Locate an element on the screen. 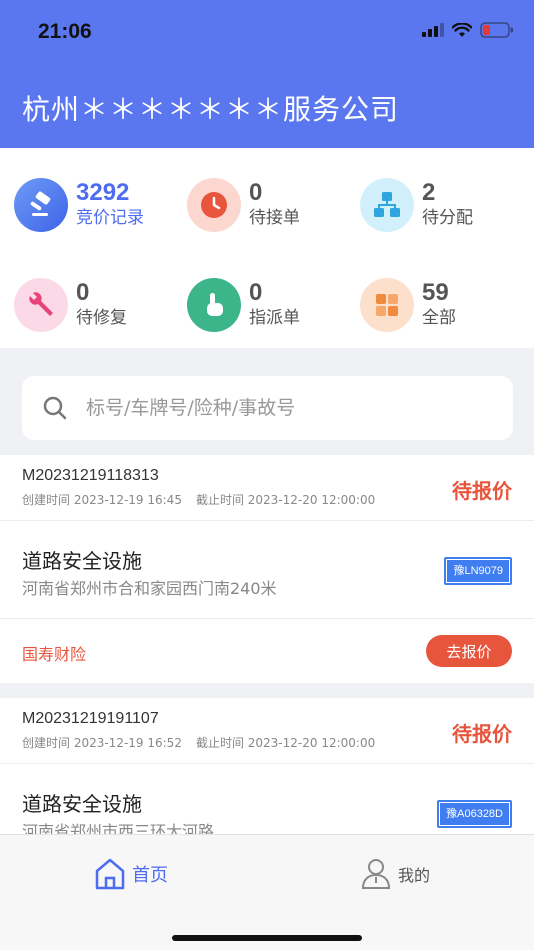 The height and width of the screenshot is (950, 534). user-icon is located at coordinates (376, 874).